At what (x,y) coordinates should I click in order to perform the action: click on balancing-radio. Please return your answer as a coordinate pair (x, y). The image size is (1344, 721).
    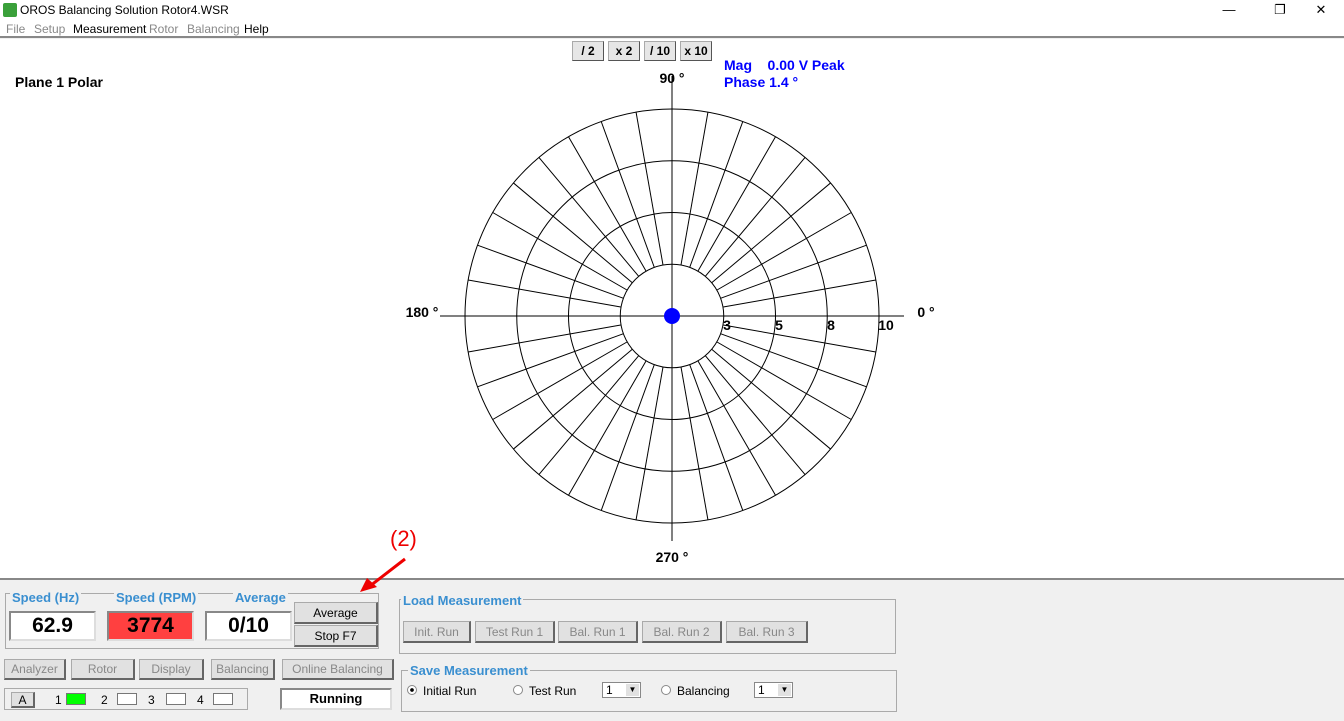
    Looking at the image, I should click on (666, 690).